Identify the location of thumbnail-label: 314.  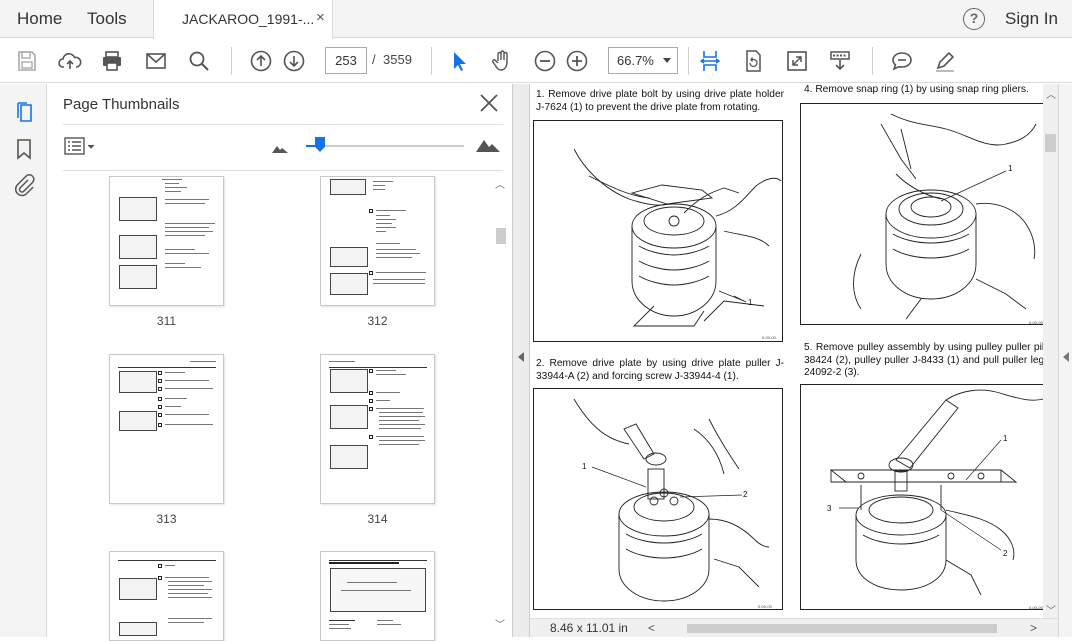
(377, 519).